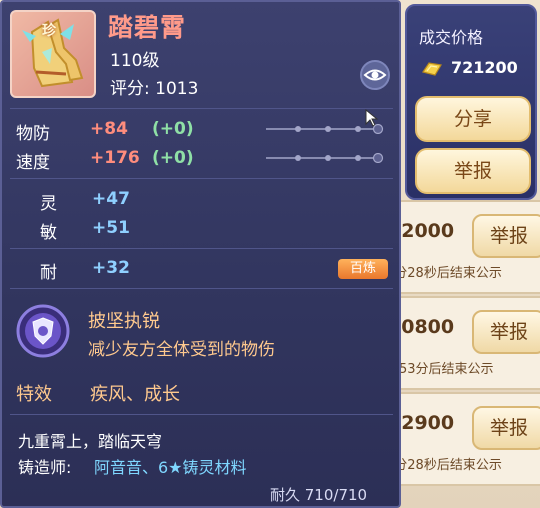 The image size is (540, 508). I want to click on stat-slider-defense, so click(325, 129).